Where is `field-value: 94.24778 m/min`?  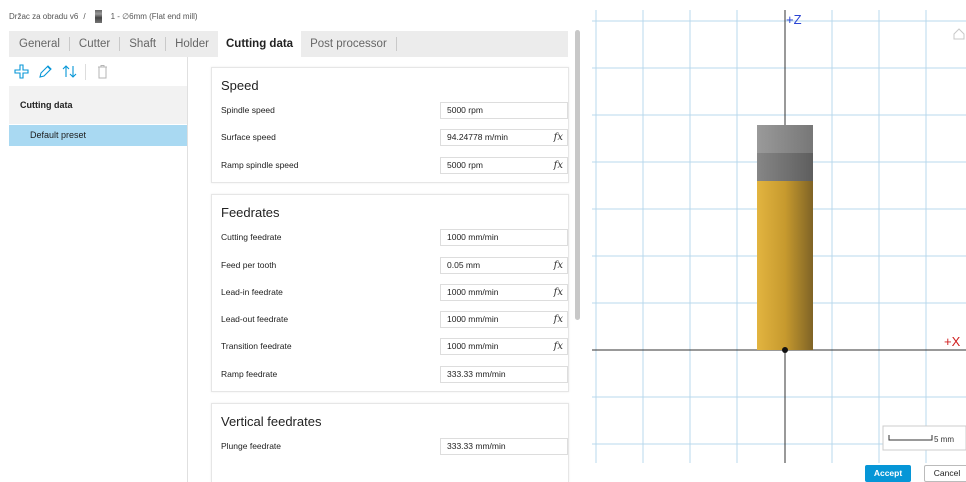 field-value: 94.24778 m/min is located at coordinates (477, 136).